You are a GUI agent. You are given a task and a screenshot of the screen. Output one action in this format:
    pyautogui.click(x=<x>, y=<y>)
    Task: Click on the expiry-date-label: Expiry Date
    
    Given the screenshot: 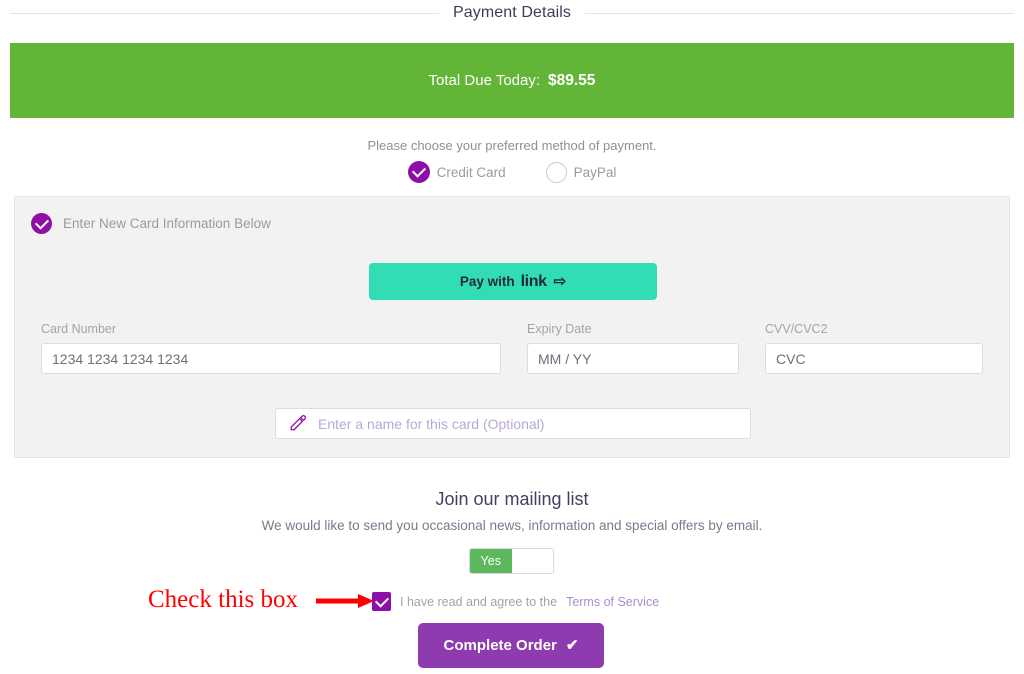 What is the action you would take?
    pyautogui.click(x=559, y=329)
    